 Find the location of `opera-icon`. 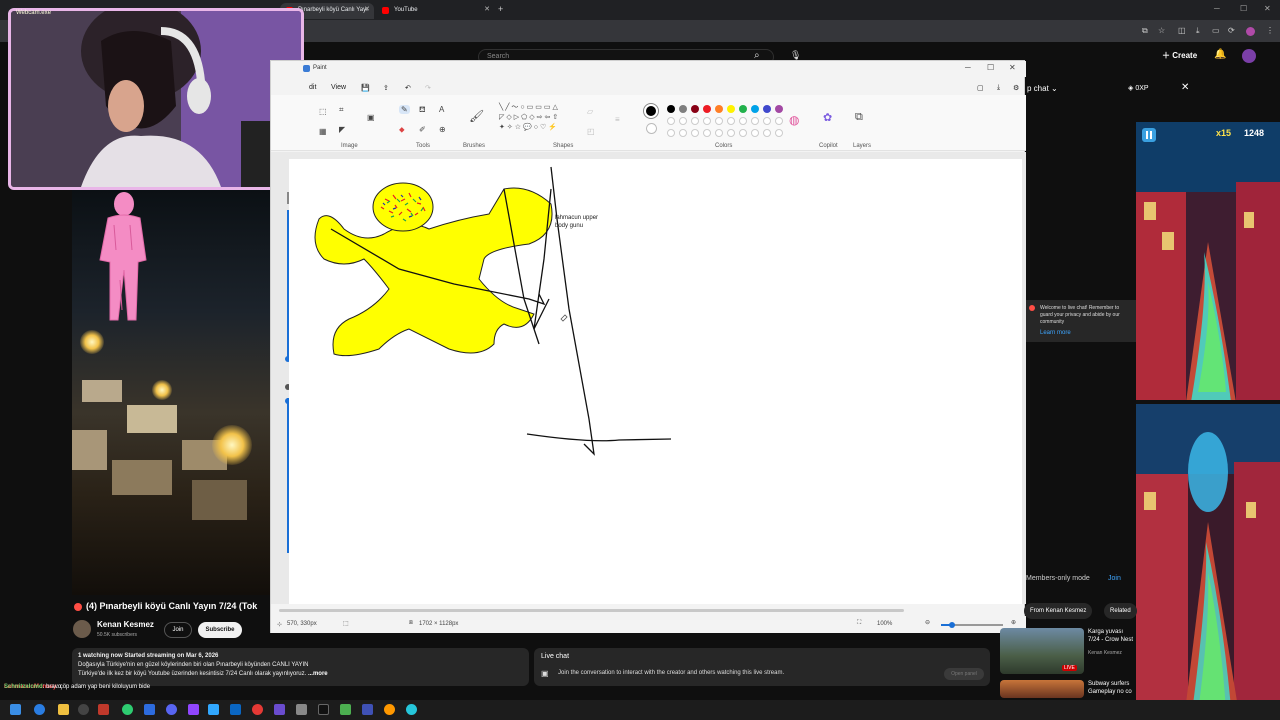

opera-icon is located at coordinates (257, 709).